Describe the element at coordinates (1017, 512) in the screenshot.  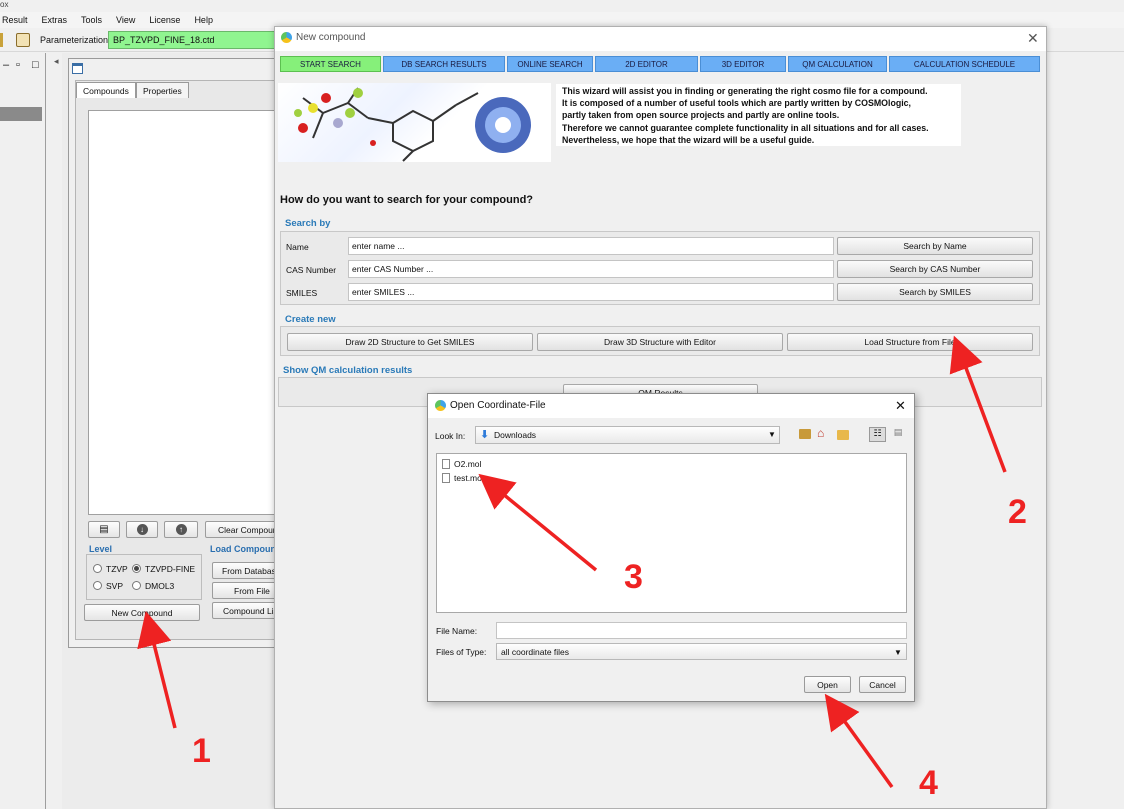
I see `step-number-2: 2` at that location.